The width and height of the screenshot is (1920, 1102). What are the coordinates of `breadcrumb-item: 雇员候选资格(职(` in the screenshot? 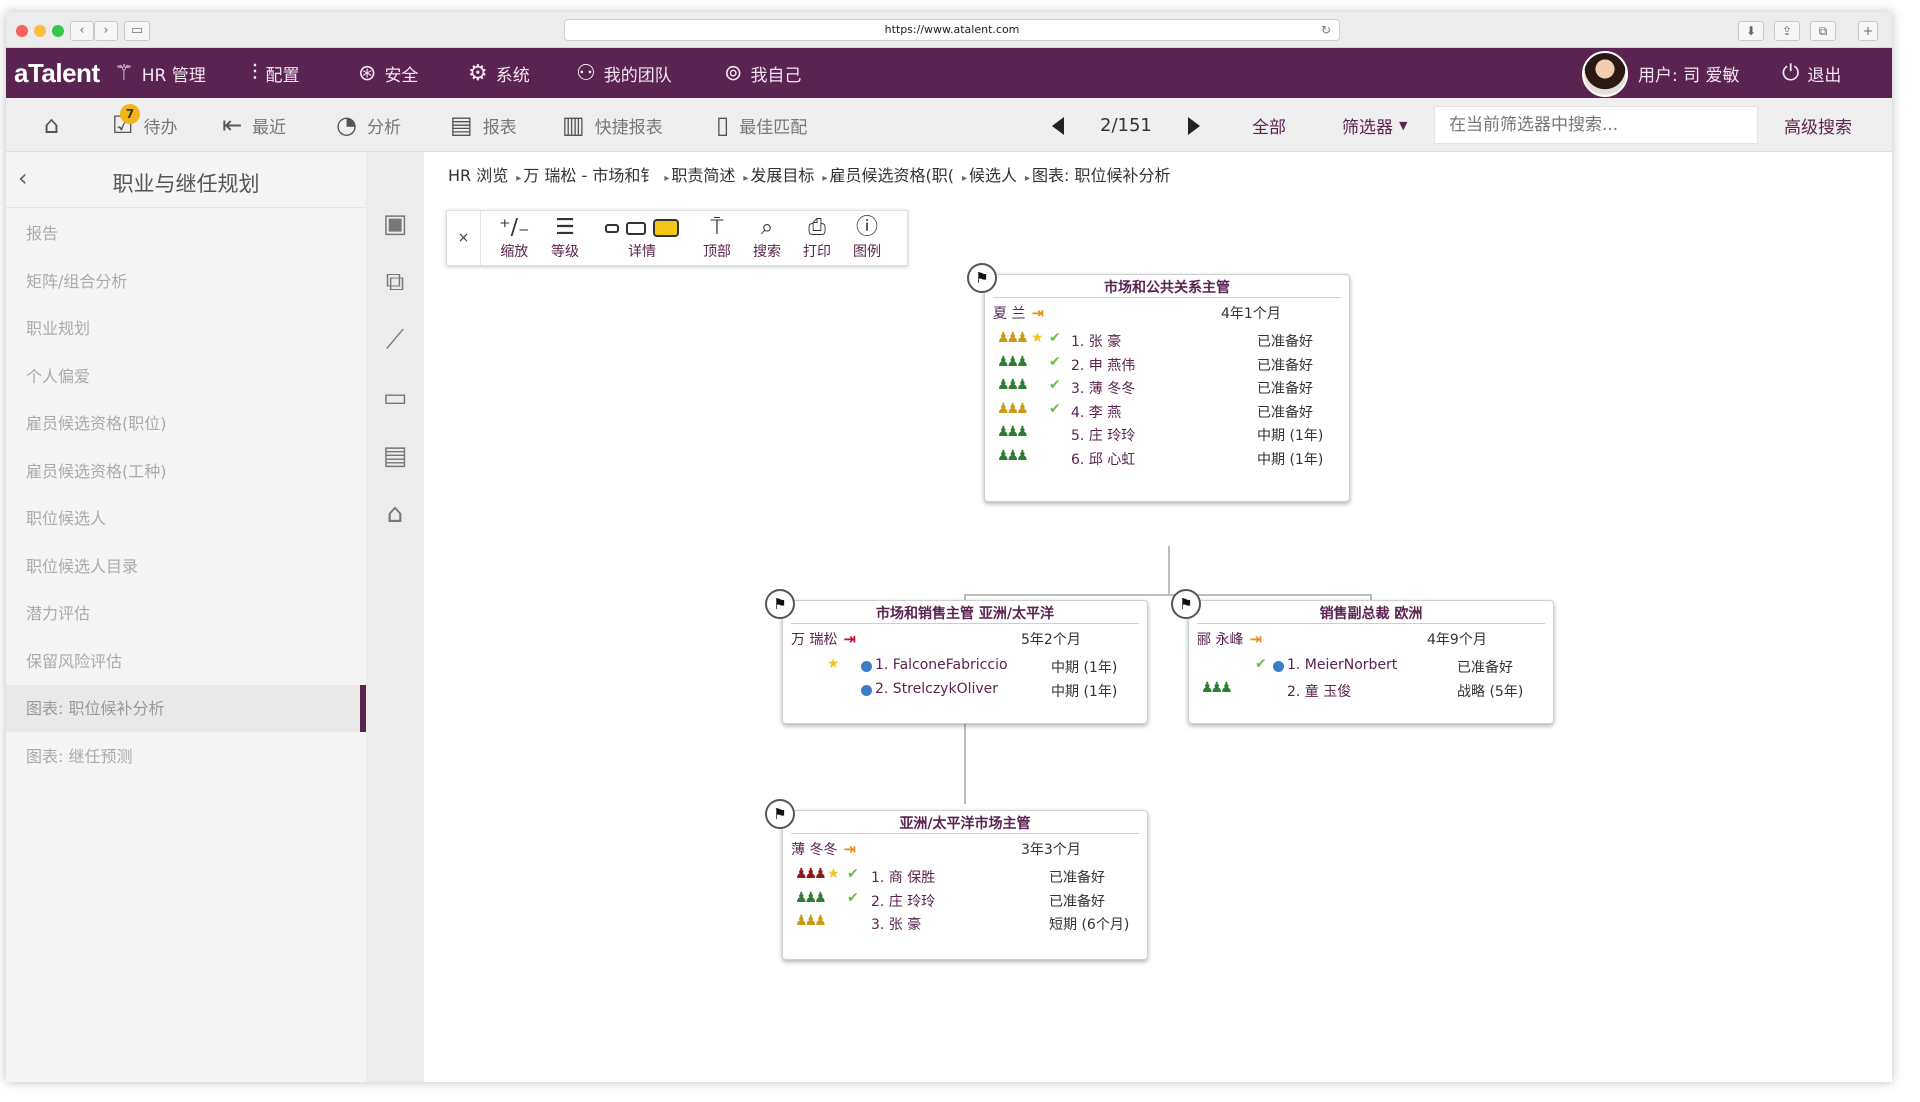 It's located at (891, 175).